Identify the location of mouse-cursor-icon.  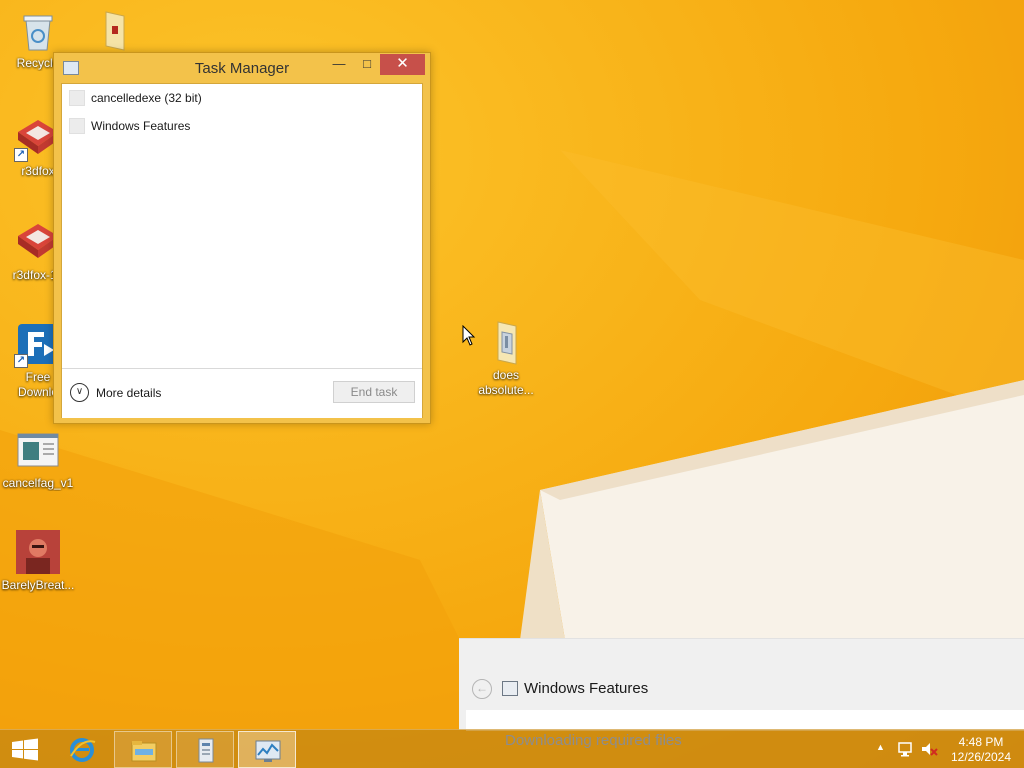
(469, 335).